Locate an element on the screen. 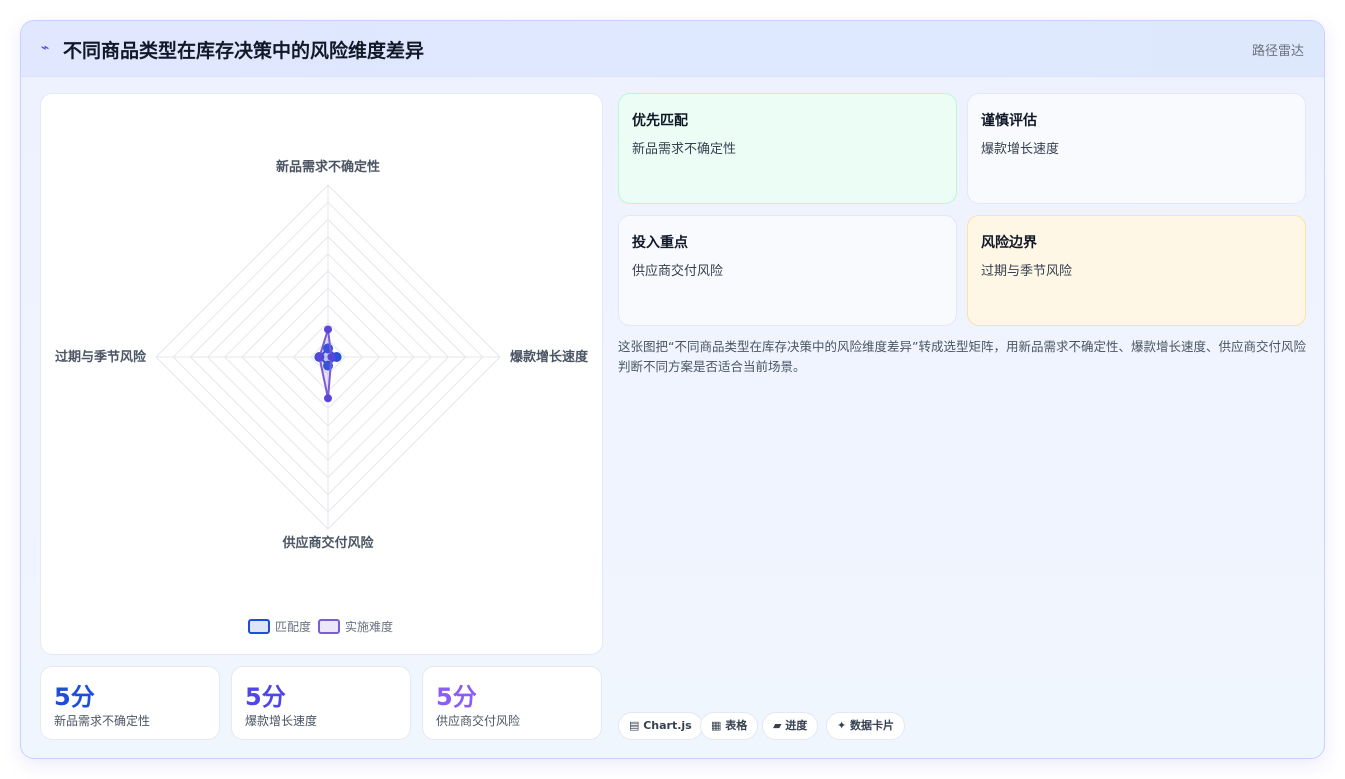  legend-label: 实施难度 is located at coordinates (369, 626).